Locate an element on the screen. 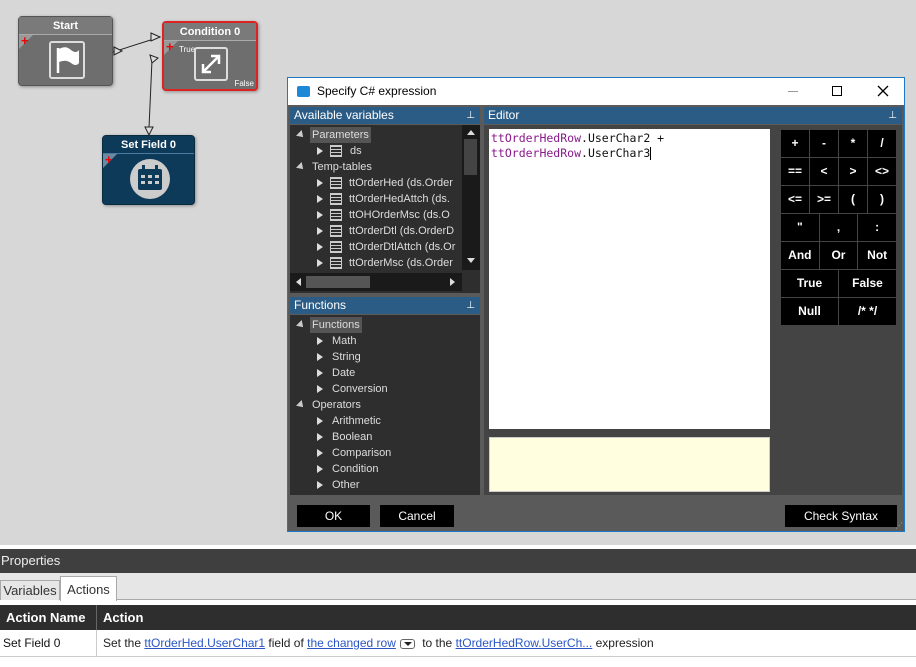 This screenshot has height=667, width=916. tree-item-table: ttOrderHedAttch (ds. is located at coordinates (377, 199).